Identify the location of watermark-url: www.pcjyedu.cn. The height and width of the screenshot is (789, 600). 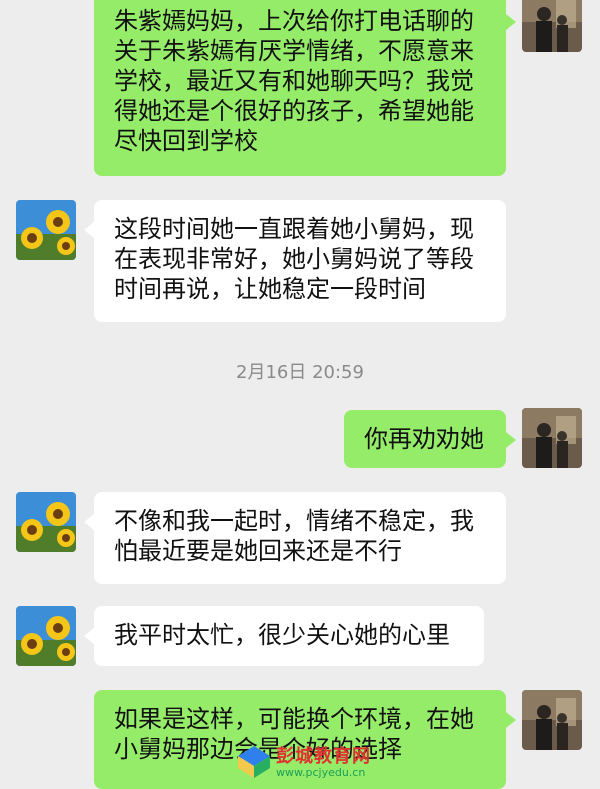
(321, 772).